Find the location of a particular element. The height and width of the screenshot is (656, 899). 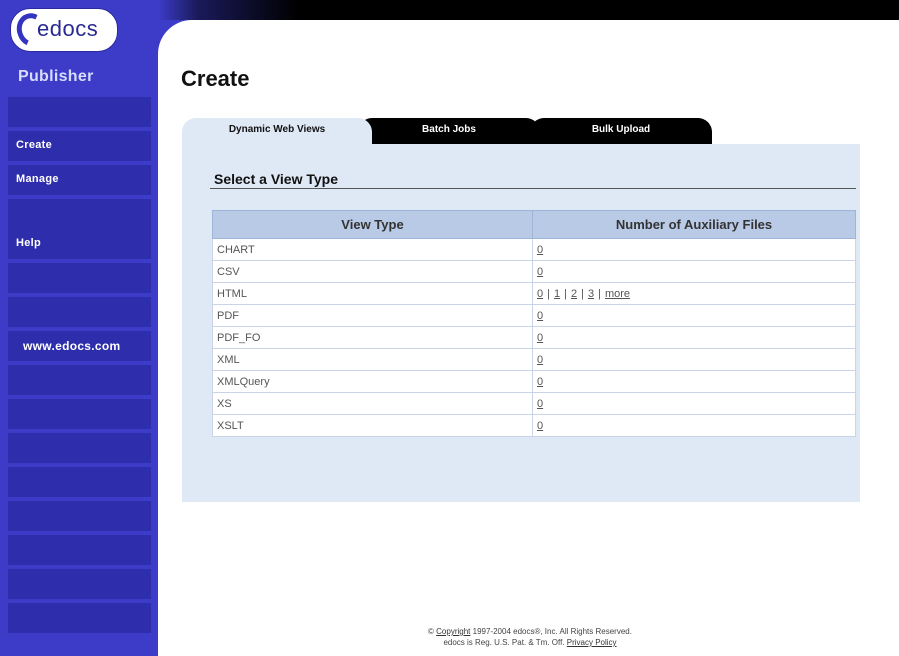

header-bar is located at coordinates (528, 10).